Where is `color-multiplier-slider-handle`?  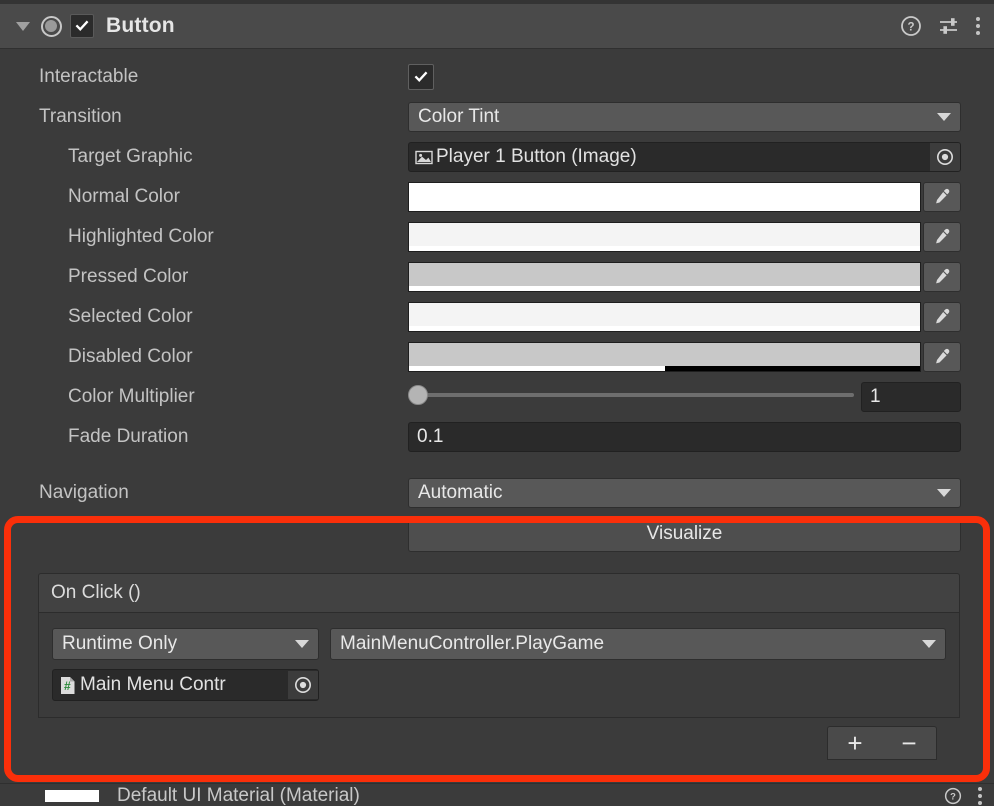 color-multiplier-slider-handle is located at coordinates (418, 395).